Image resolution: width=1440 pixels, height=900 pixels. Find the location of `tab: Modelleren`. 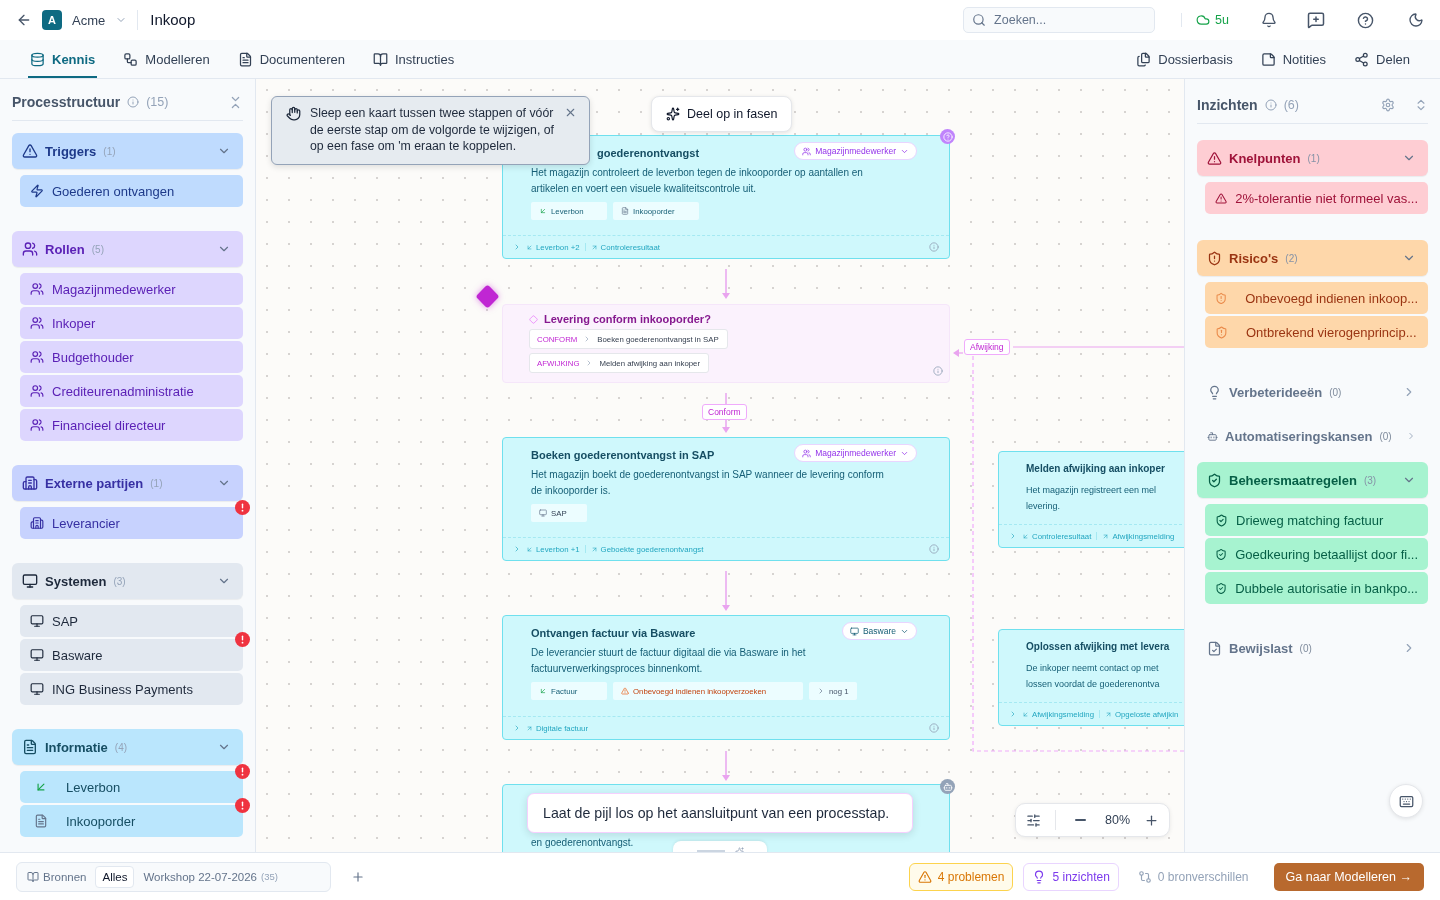

tab: Modelleren is located at coordinates (166, 59).